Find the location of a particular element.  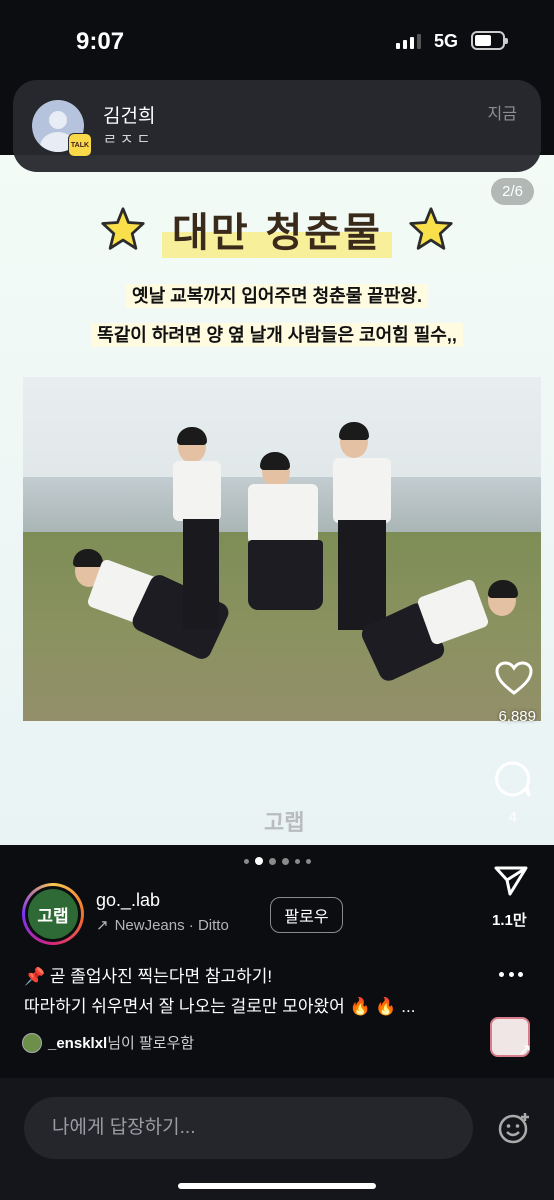

follower-note: _ensklxl님이 팔로우함 is located at coordinates (108, 1042).